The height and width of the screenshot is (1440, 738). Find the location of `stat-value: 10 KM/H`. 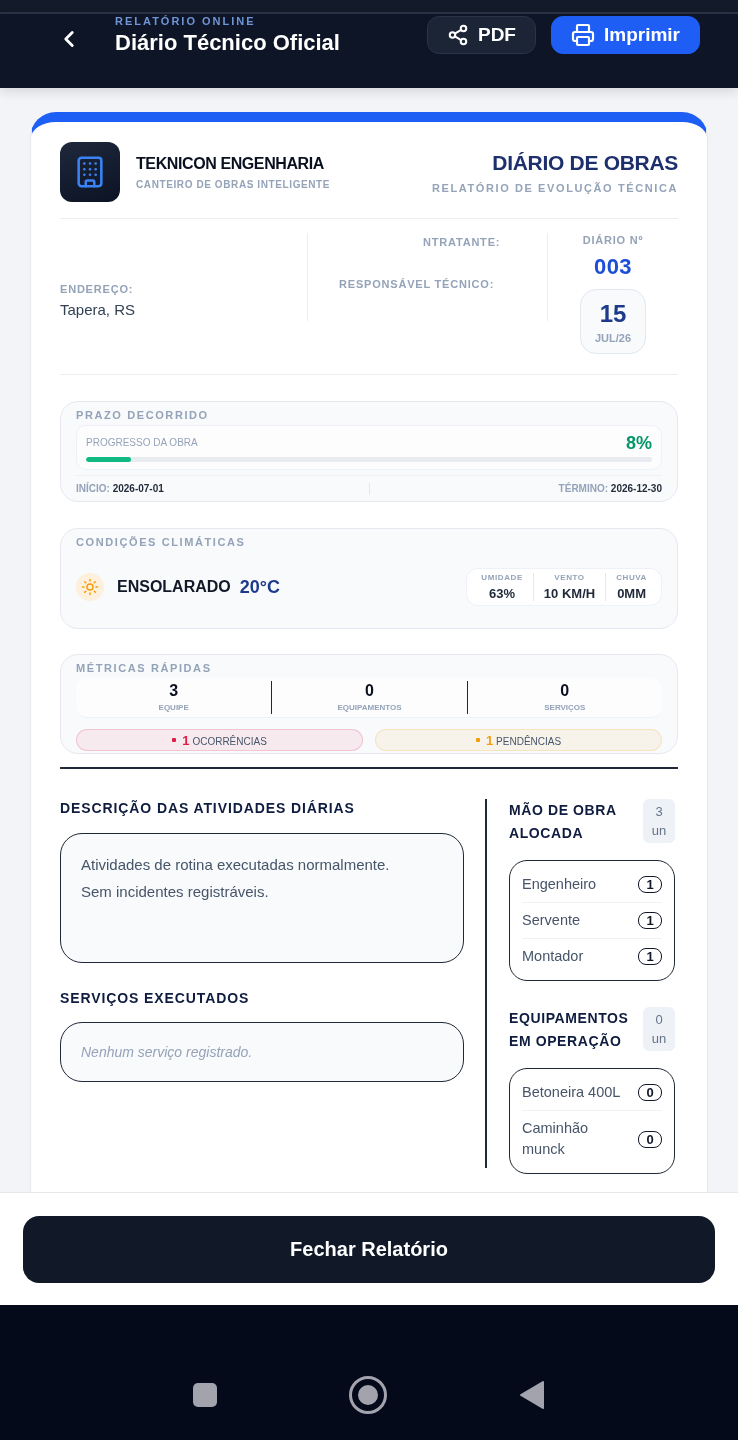

stat-value: 10 KM/H is located at coordinates (569, 593).